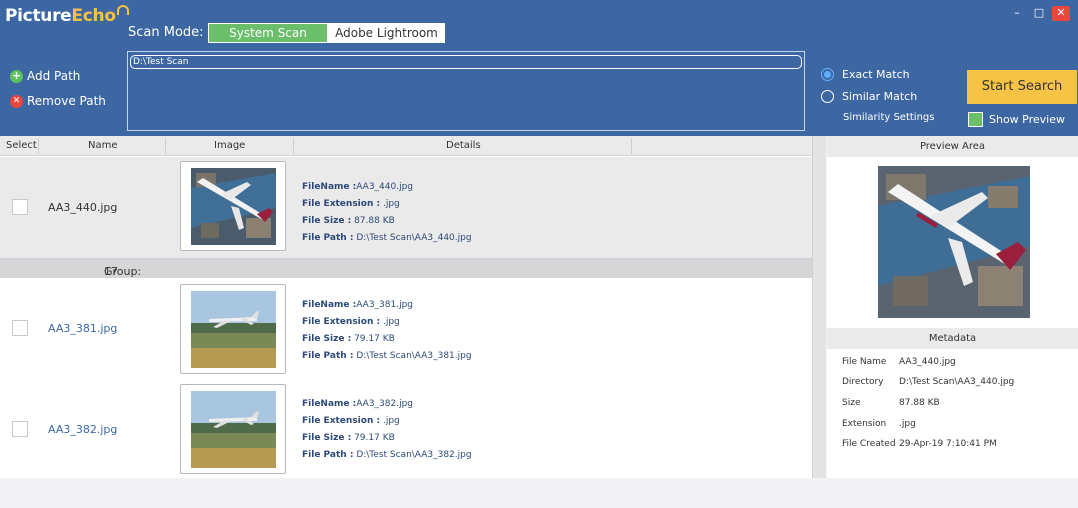 Image resolution: width=1078 pixels, height=508 pixels. I want to click on exact-match-radio: Exact Match, so click(865, 74).